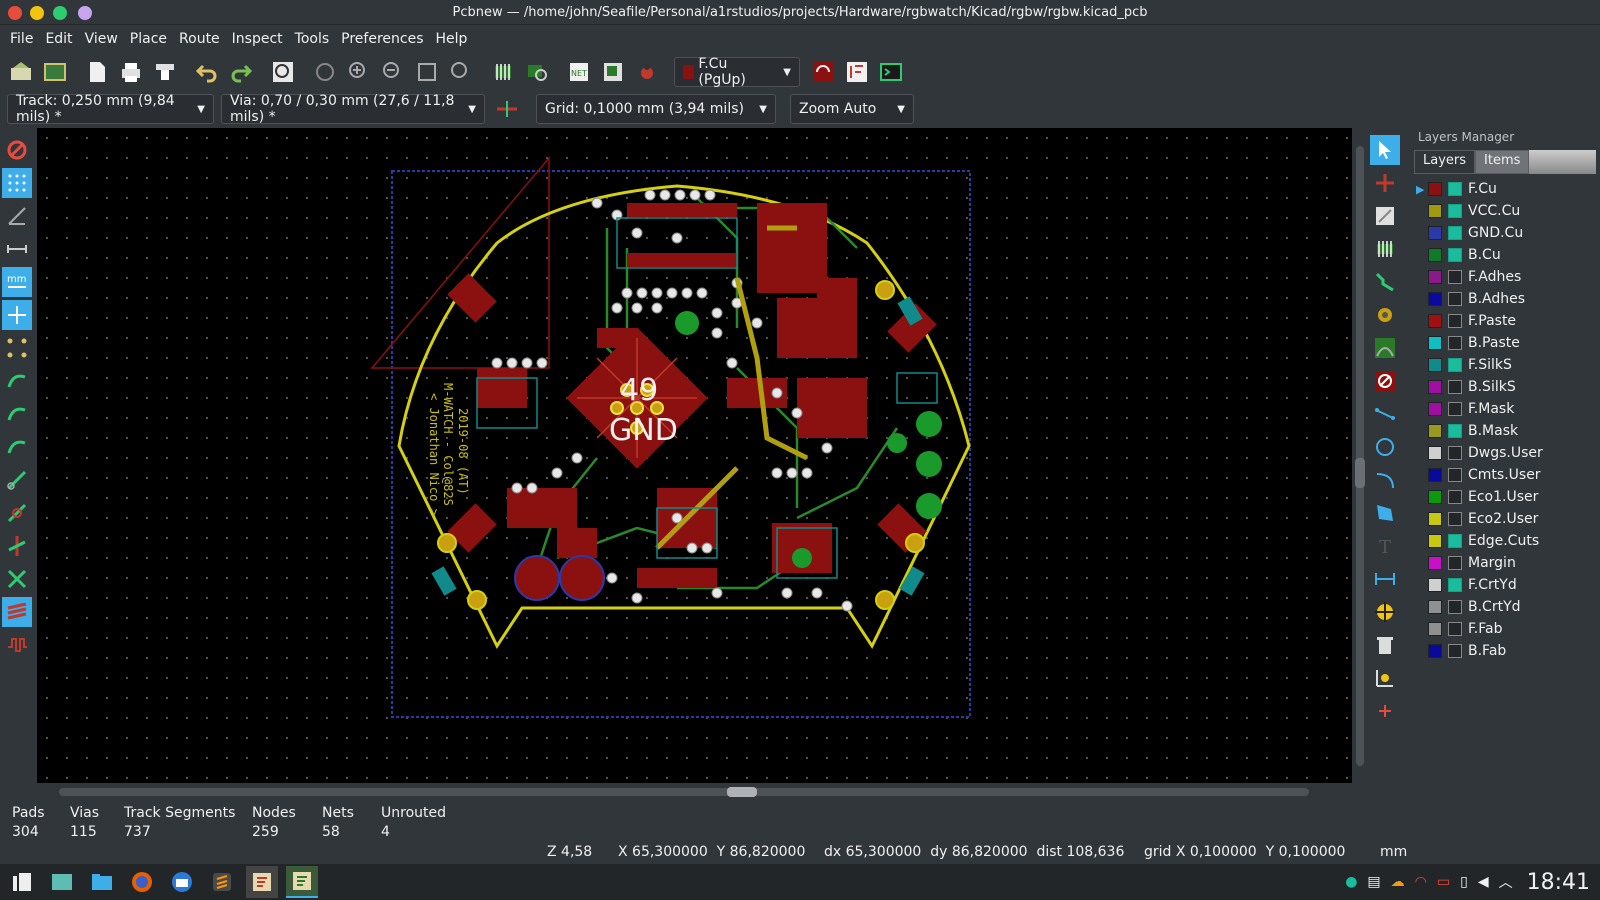 The height and width of the screenshot is (900, 1600). What do you see at coordinates (503, 72) in the screenshot?
I see `footprint-editor-button` at bounding box center [503, 72].